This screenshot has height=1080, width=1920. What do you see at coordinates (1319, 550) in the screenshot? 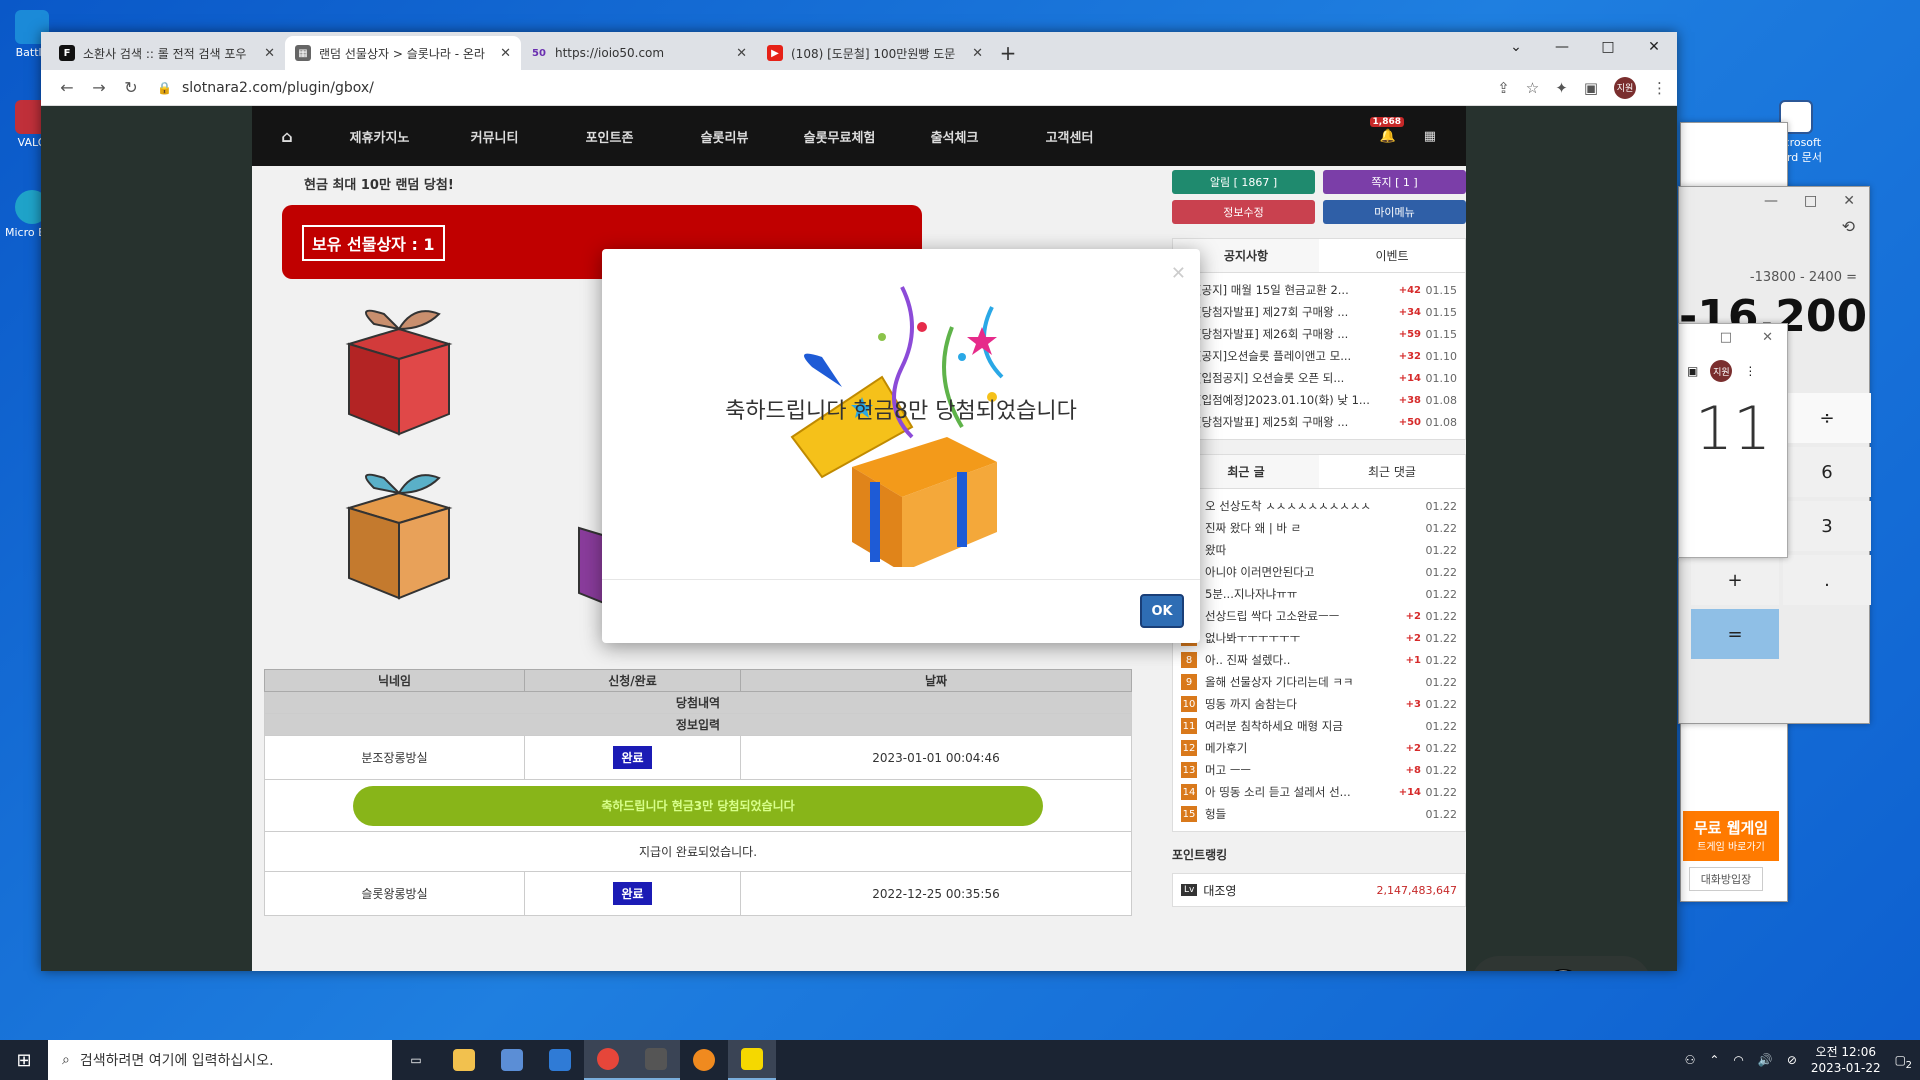
I see `recent-post-item: 3왔따01.22` at bounding box center [1319, 550].